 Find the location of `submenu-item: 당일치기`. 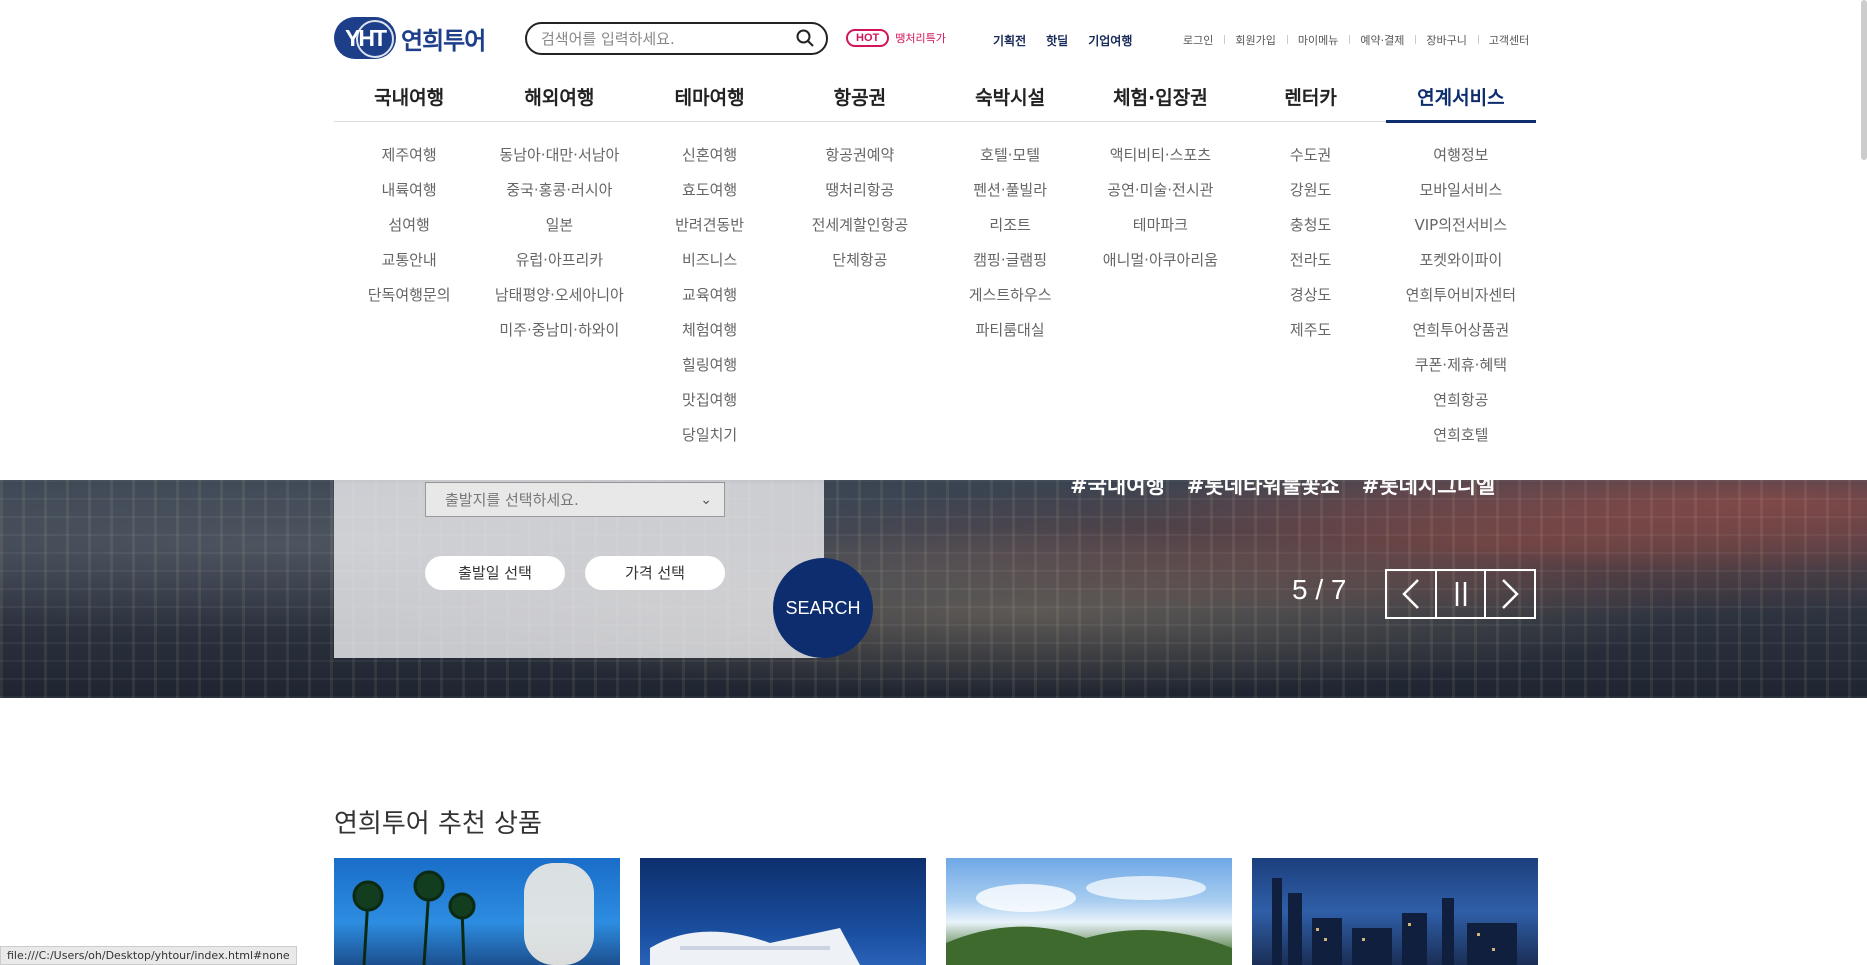

submenu-item: 당일치기 is located at coordinates (710, 440).